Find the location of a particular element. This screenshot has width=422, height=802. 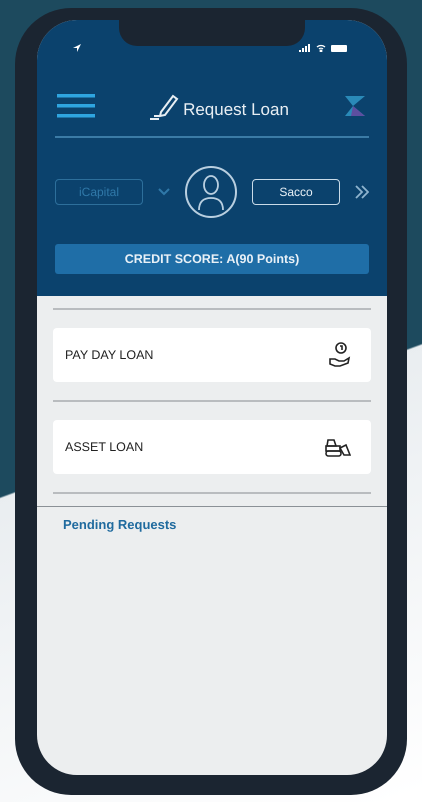

battery-icon is located at coordinates (339, 48).